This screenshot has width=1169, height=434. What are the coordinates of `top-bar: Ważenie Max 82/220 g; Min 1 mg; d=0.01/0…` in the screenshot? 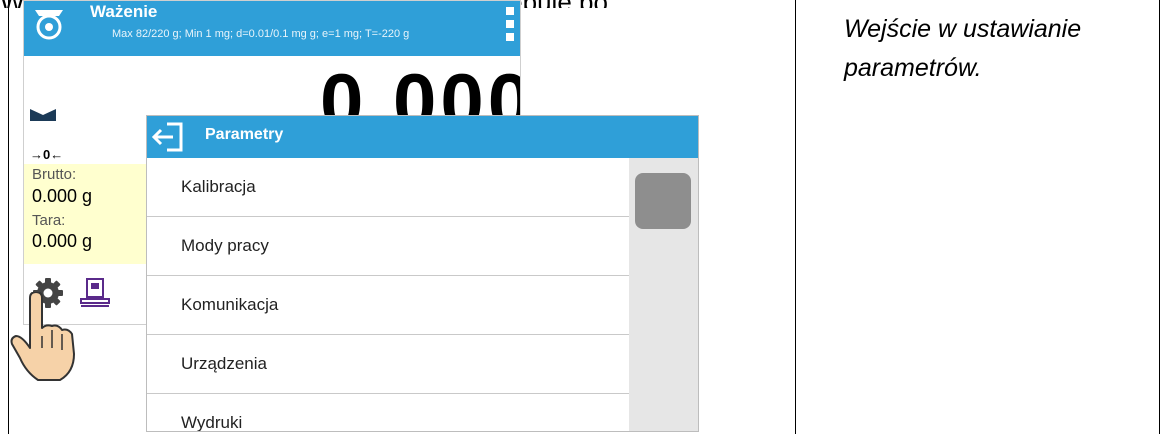 It's located at (272, 28).